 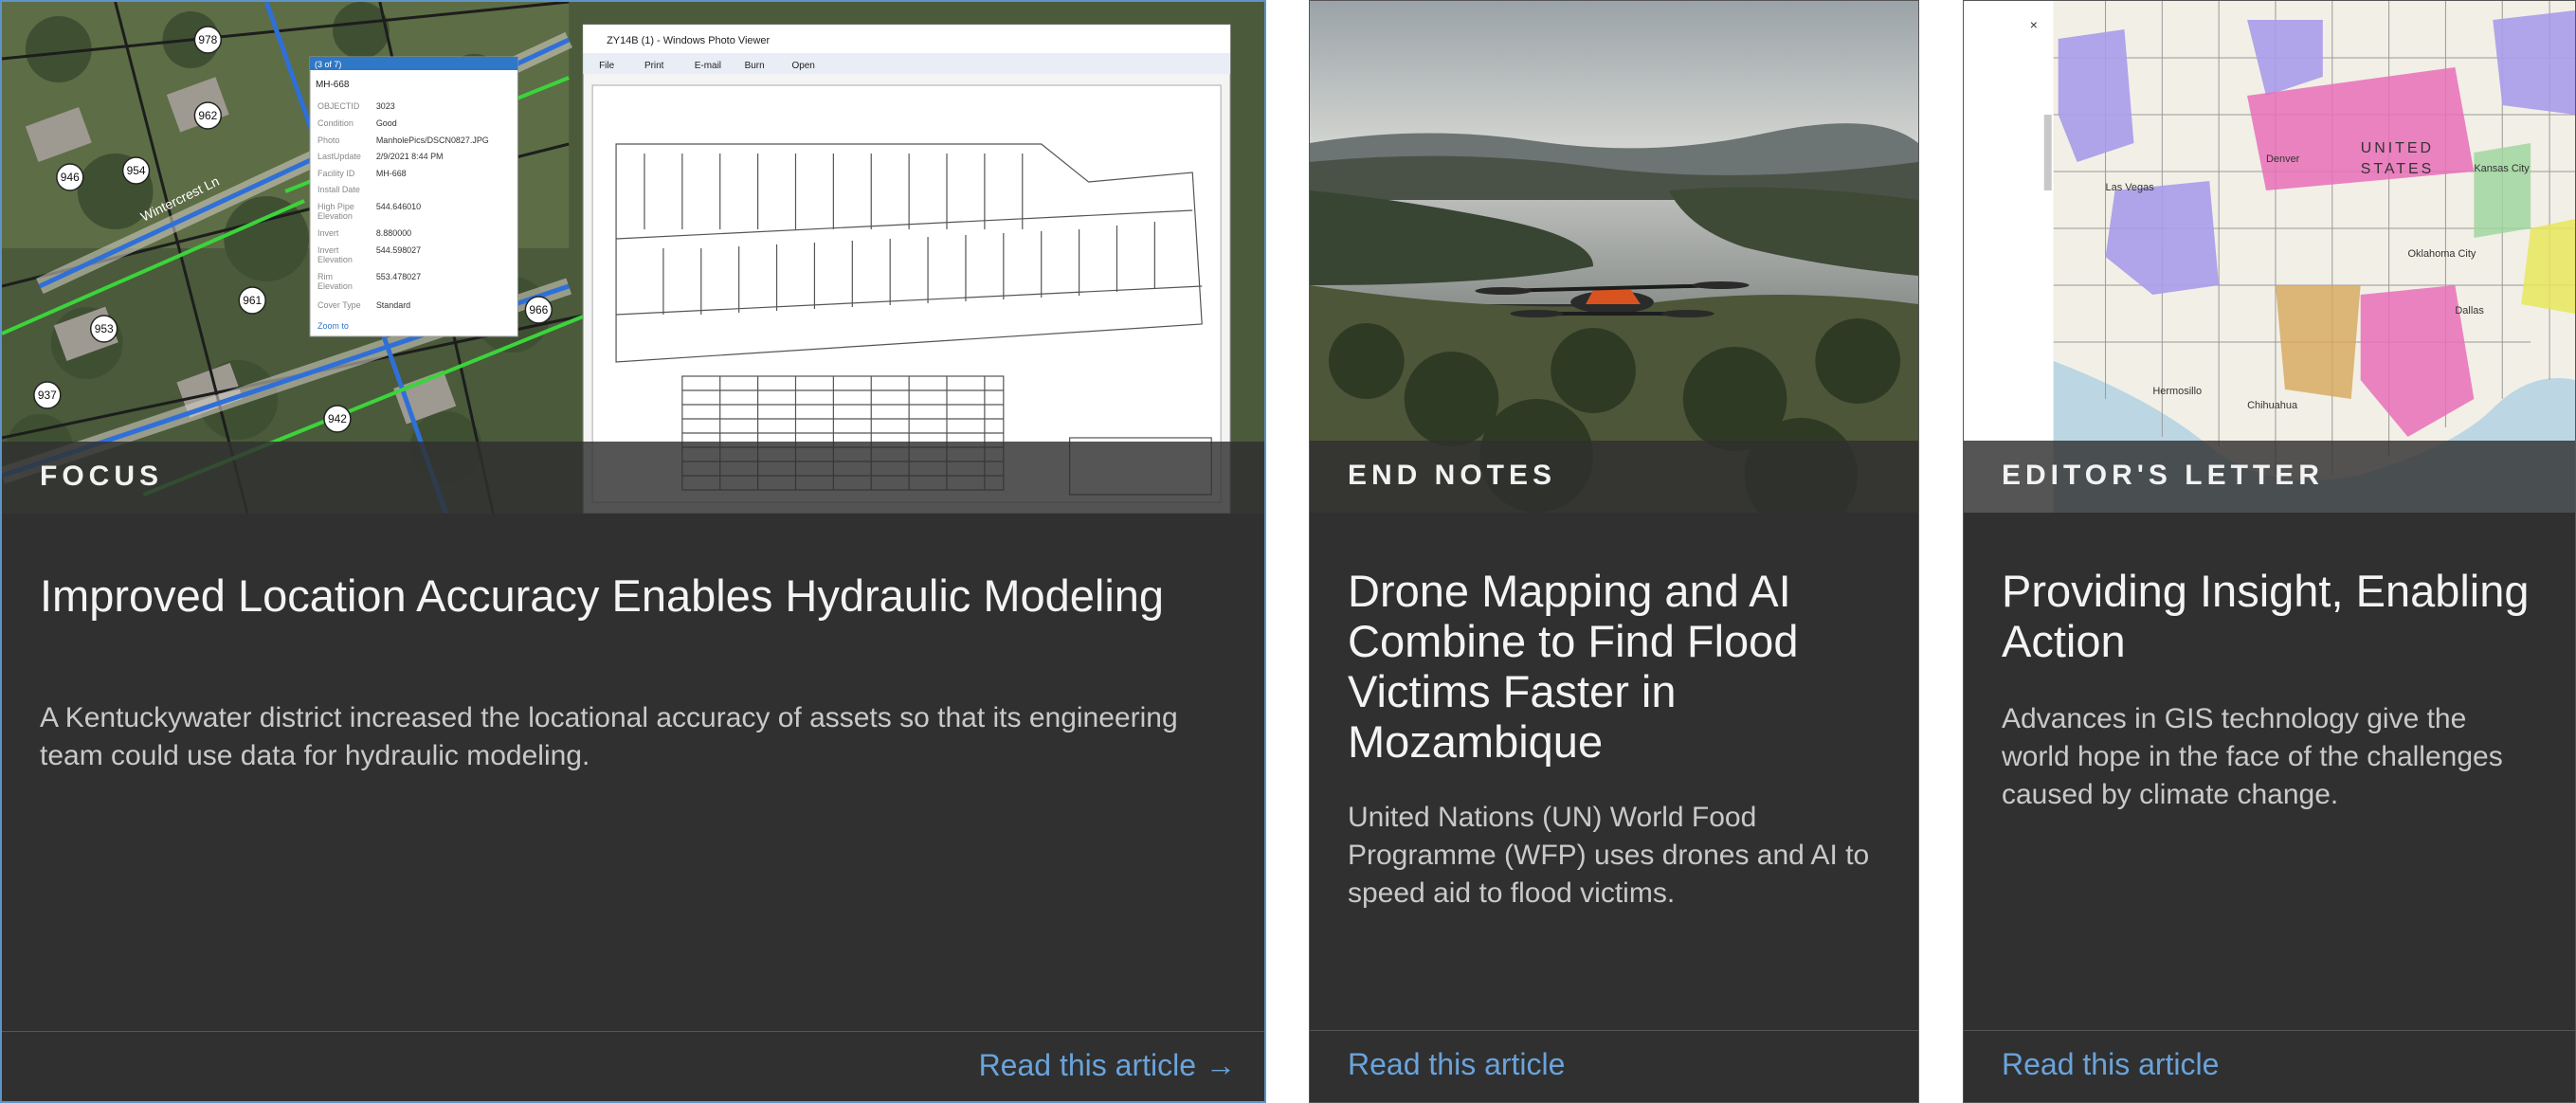 I want to click on category-bar: END NOTES, so click(x=1614, y=477).